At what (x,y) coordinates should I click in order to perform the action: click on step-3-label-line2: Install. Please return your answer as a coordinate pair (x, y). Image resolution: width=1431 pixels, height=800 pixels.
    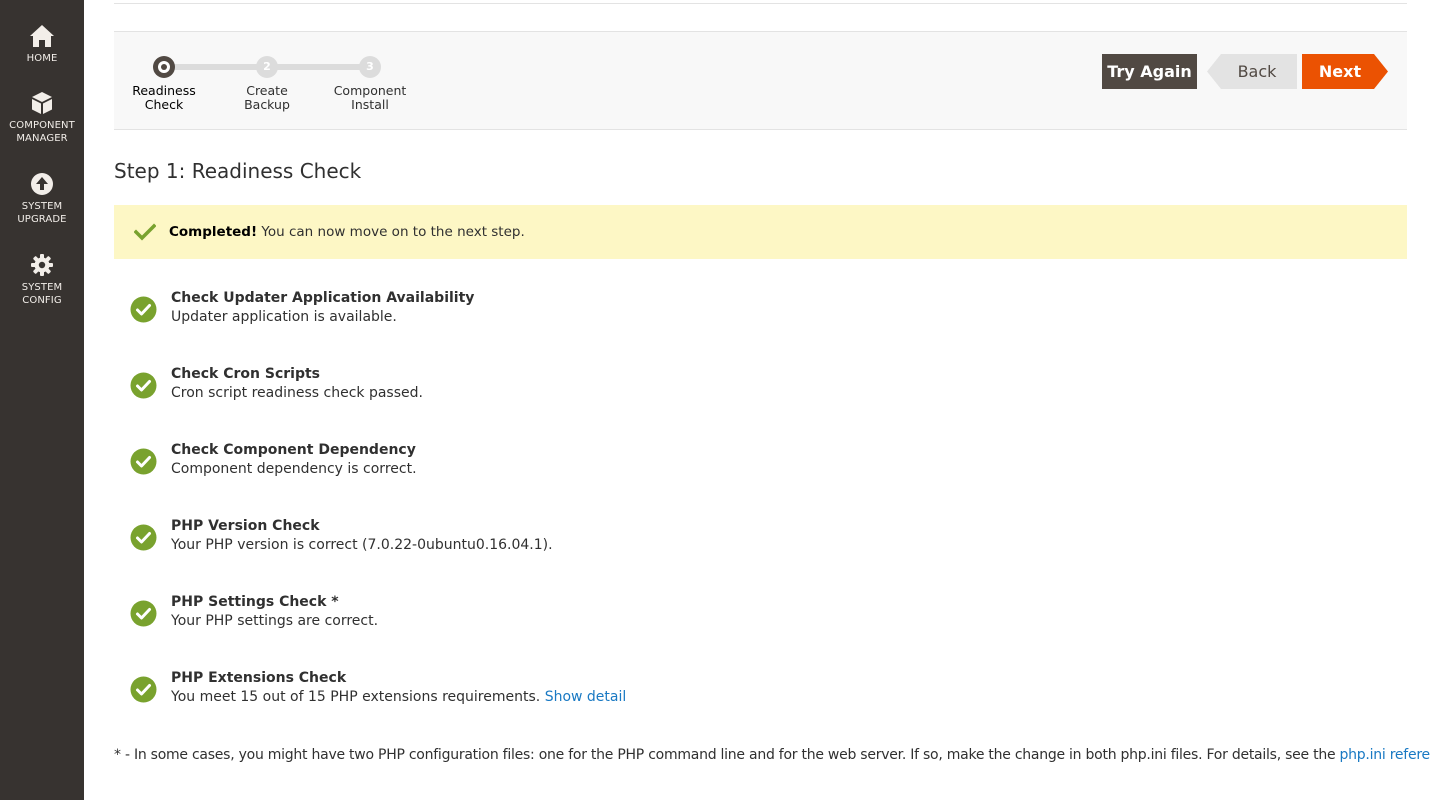
    Looking at the image, I should click on (370, 104).